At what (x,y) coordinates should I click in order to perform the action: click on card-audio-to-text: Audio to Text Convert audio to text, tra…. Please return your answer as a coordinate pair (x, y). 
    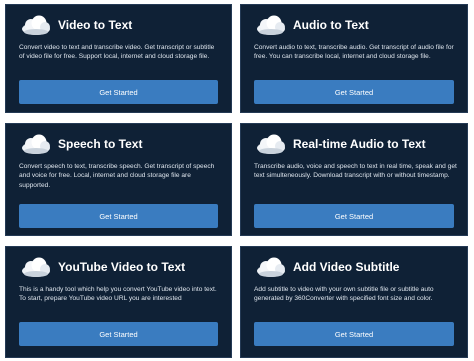
    Looking at the image, I should click on (354, 58).